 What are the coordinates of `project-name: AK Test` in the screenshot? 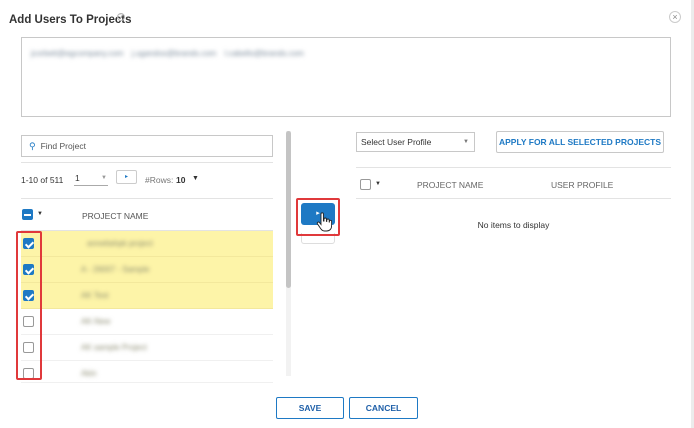 It's located at (95, 295).